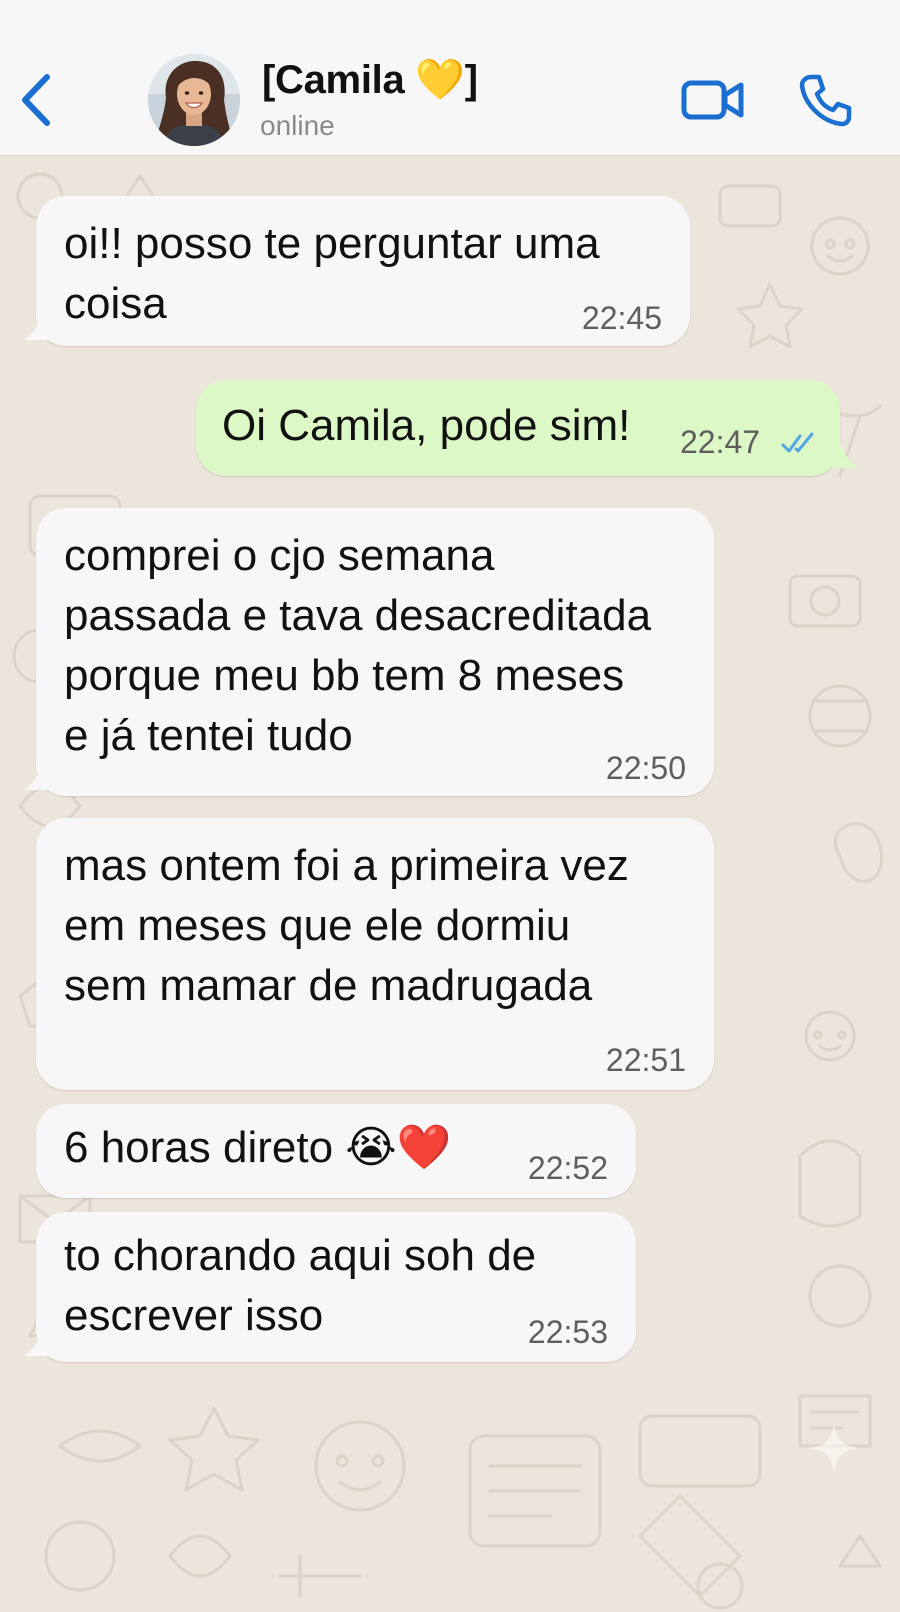 The width and height of the screenshot is (900, 1612). I want to click on message-bubble-incoming: 6 horas direto 😭❤️ 22:52, so click(336, 1151).